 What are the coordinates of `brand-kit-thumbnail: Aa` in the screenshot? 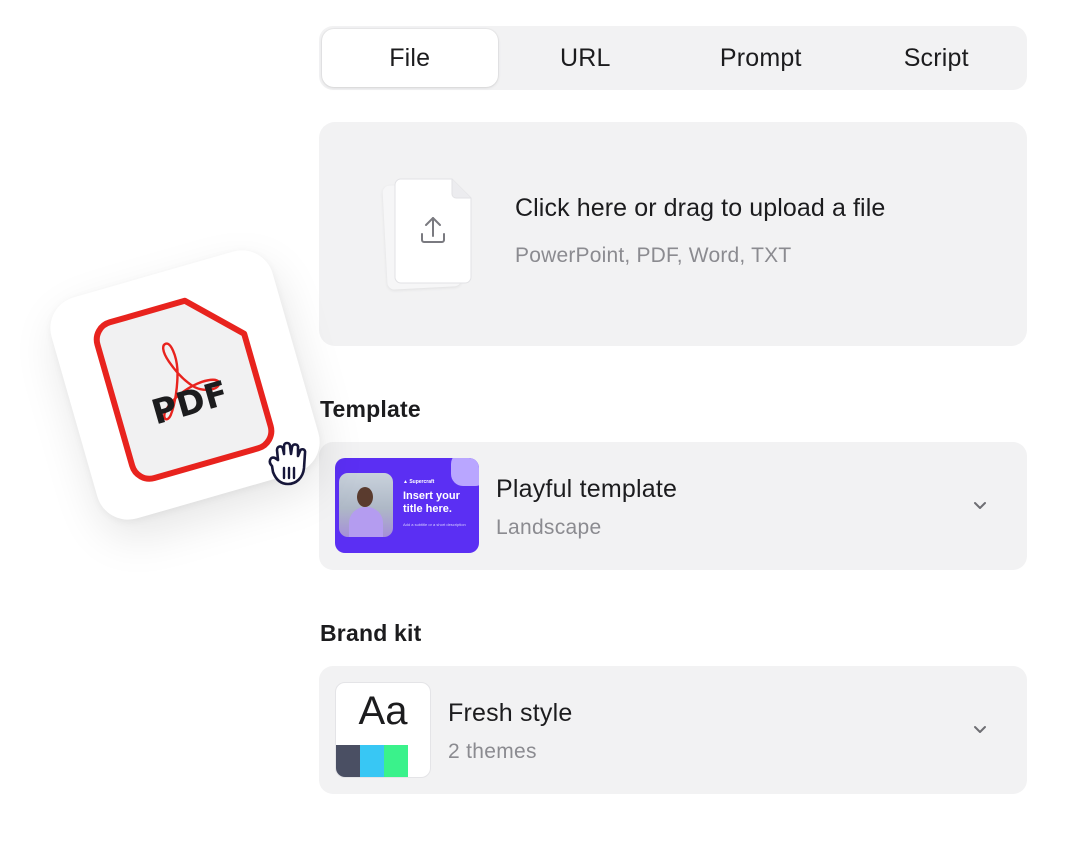 It's located at (383, 730).